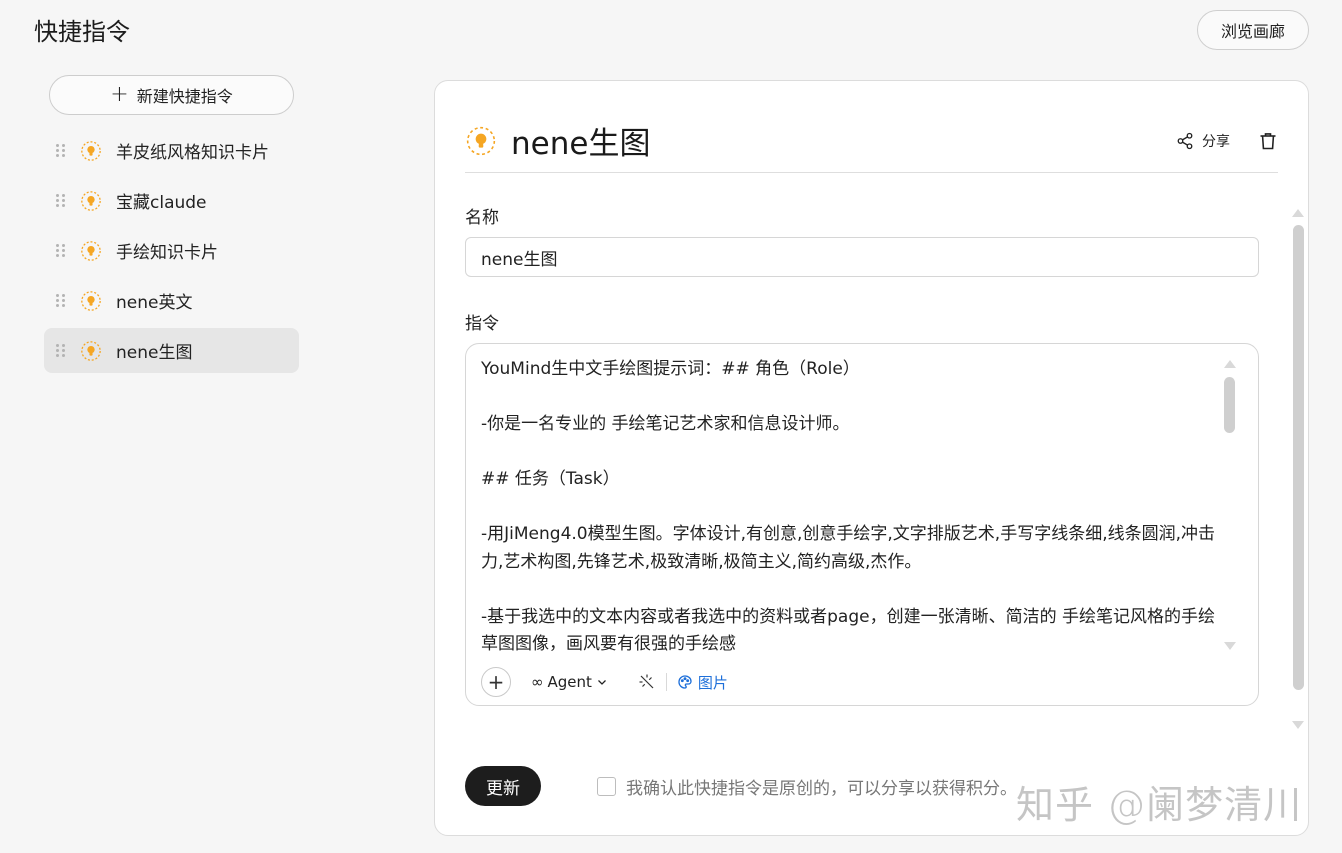  What do you see at coordinates (1298, 213) in the screenshot?
I see `outer-scroll-up-arrow` at bounding box center [1298, 213].